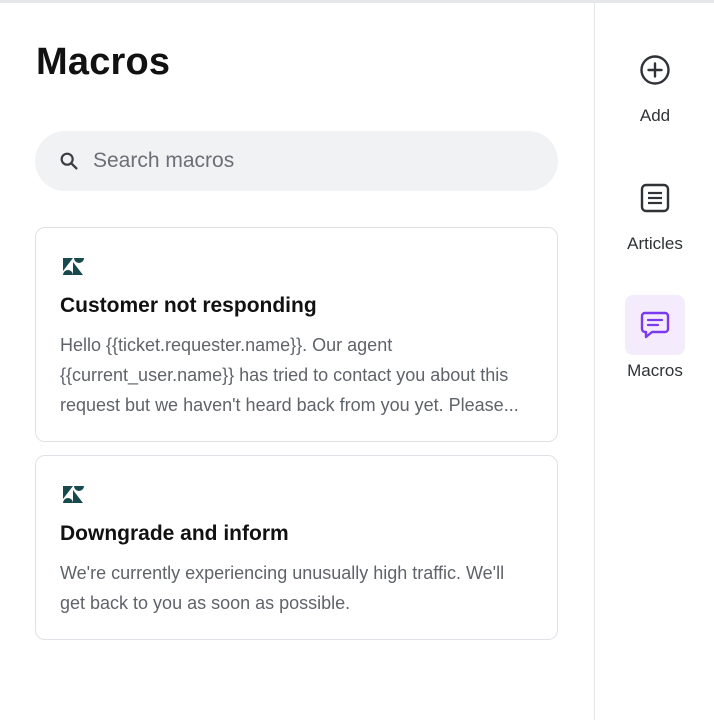 The height and width of the screenshot is (720, 714). What do you see at coordinates (103, 62) in the screenshot?
I see `page-title: Macros` at bounding box center [103, 62].